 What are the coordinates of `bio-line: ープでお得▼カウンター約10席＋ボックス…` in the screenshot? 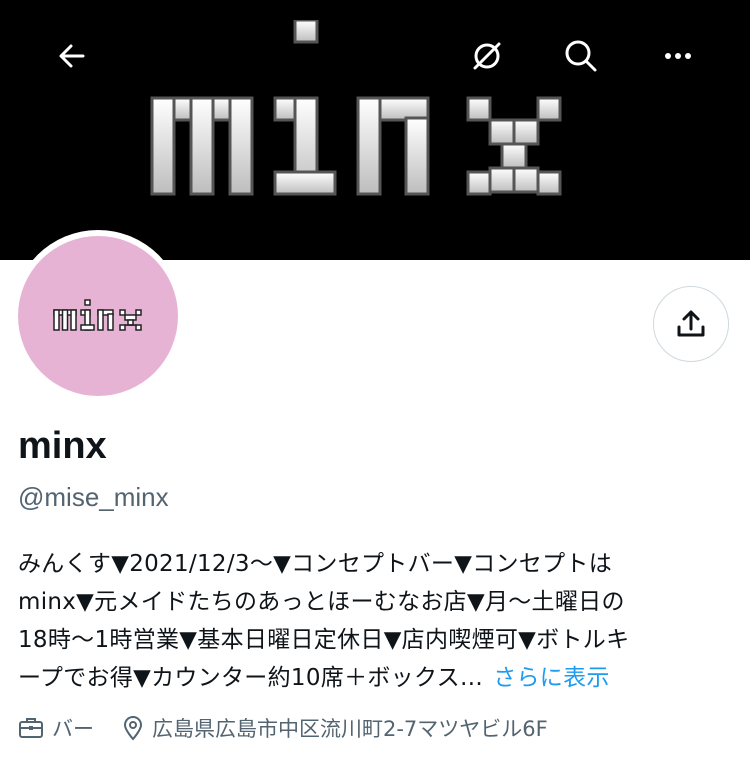 It's located at (251, 678).